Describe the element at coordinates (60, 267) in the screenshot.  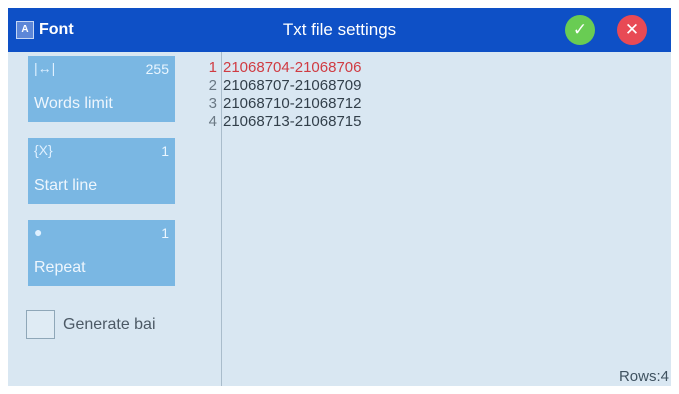
I see `repeat-label: Repeat` at that location.